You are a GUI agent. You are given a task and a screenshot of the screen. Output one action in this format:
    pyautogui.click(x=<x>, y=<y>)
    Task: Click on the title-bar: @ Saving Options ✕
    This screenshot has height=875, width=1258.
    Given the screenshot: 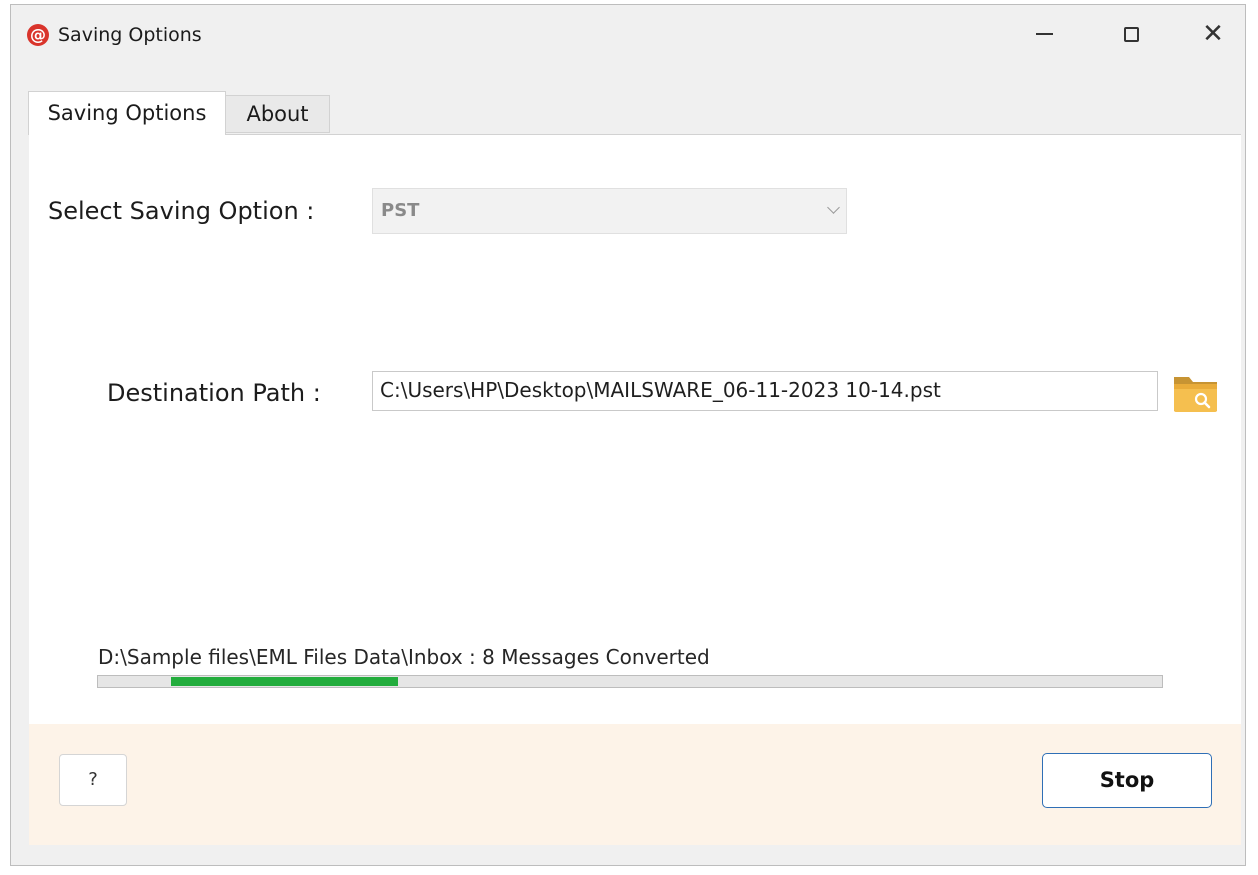 What is the action you would take?
    pyautogui.click(x=628, y=35)
    